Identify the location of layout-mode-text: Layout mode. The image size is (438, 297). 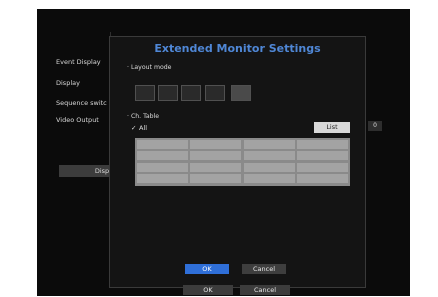
(151, 67).